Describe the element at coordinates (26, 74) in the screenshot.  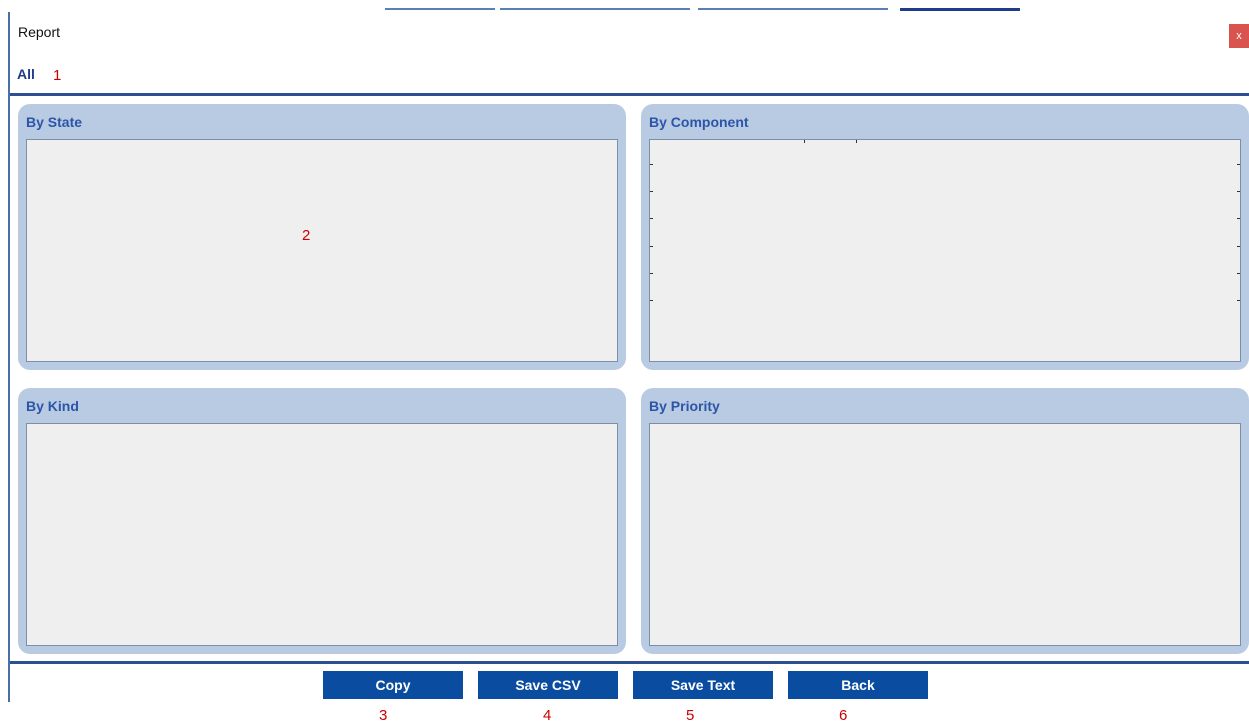
I see `tab-all: All` at that location.